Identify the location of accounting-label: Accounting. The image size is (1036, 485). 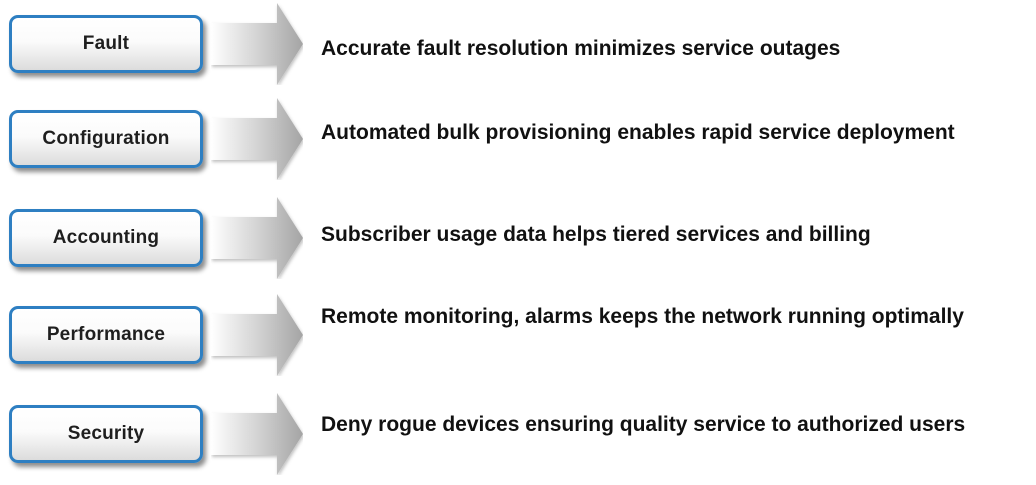
(106, 237).